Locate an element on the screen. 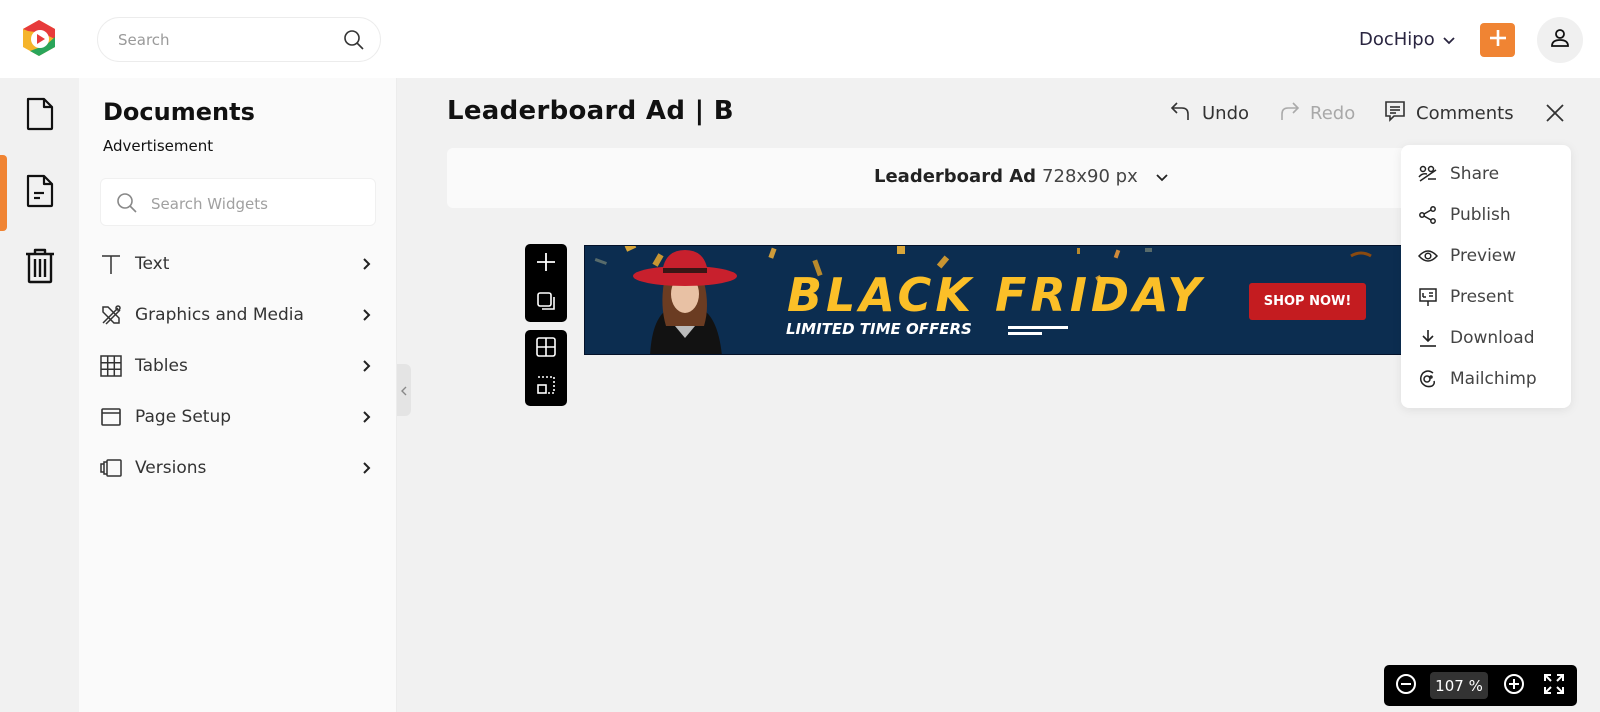 Image resolution: width=1600 pixels, height=712 pixels. fullscreen-button is located at coordinates (1554, 686).